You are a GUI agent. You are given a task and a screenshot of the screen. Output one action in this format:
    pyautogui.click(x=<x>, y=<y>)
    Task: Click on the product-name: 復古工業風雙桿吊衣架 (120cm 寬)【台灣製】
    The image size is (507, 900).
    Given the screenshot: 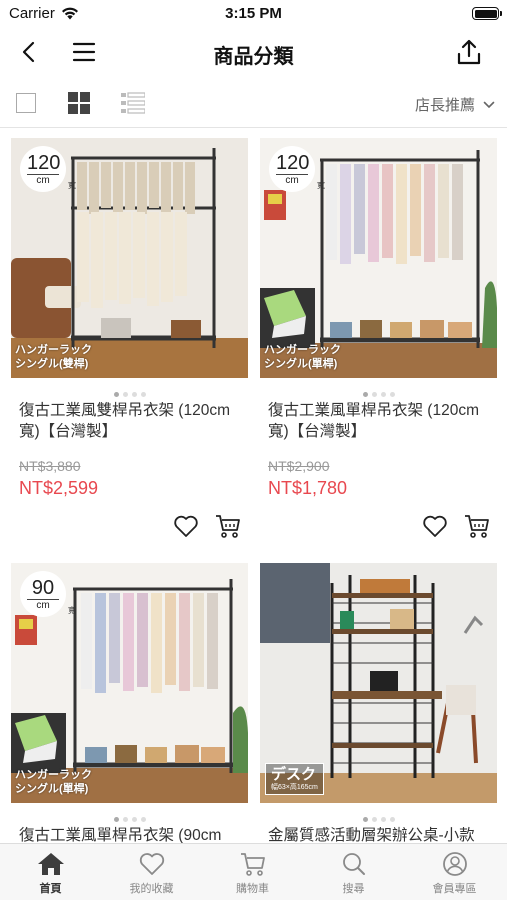 What is the action you would take?
    pyautogui.click(x=133, y=421)
    